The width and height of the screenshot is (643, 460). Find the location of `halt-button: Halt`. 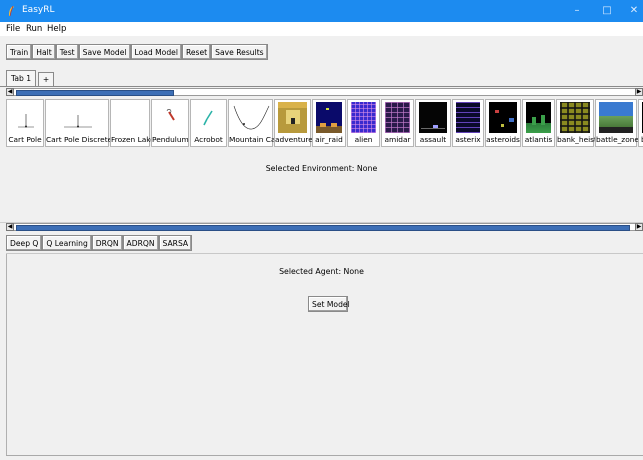

halt-button: Halt is located at coordinates (44, 52).